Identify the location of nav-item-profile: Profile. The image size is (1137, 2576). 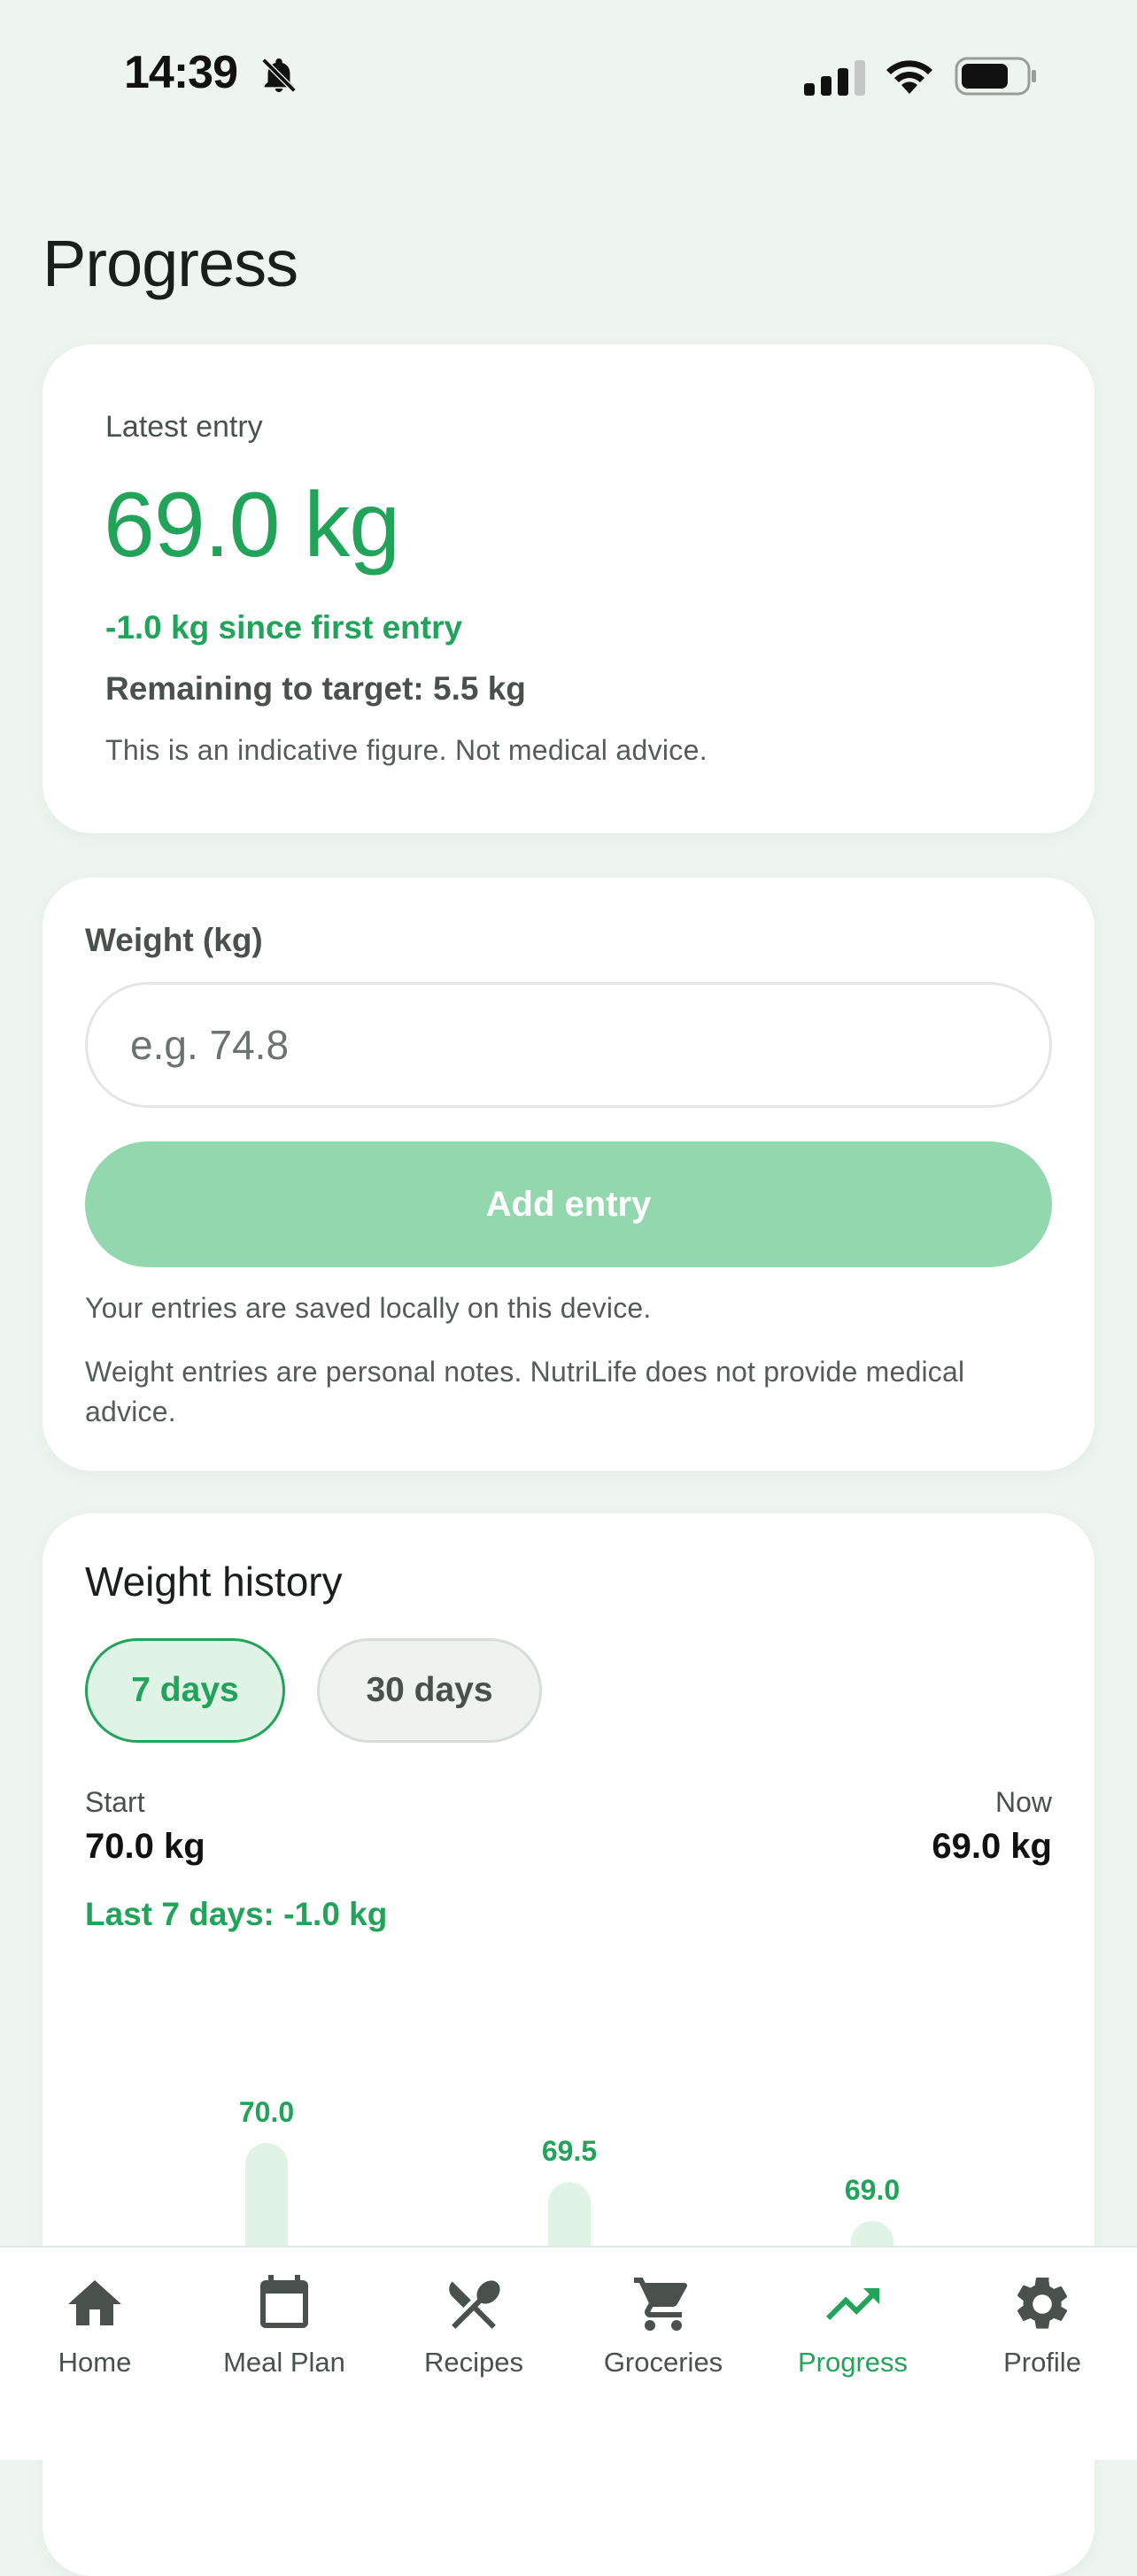
(1042, 2327).